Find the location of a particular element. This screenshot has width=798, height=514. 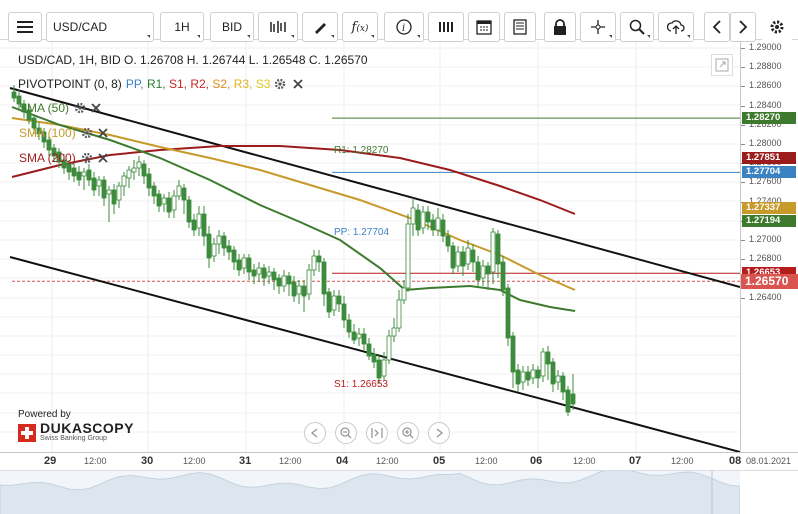

zoom-out-button is located at coordinates (346, 433).